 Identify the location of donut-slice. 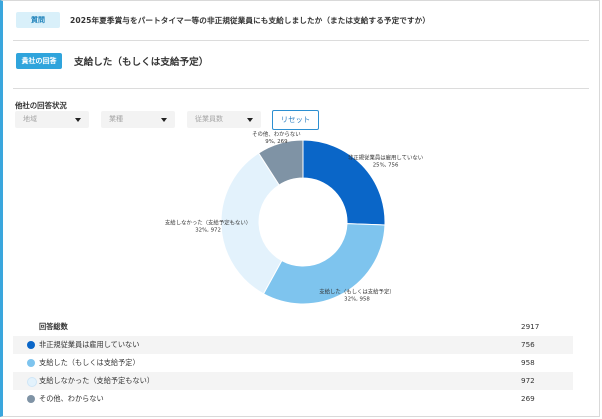
(344, 182).